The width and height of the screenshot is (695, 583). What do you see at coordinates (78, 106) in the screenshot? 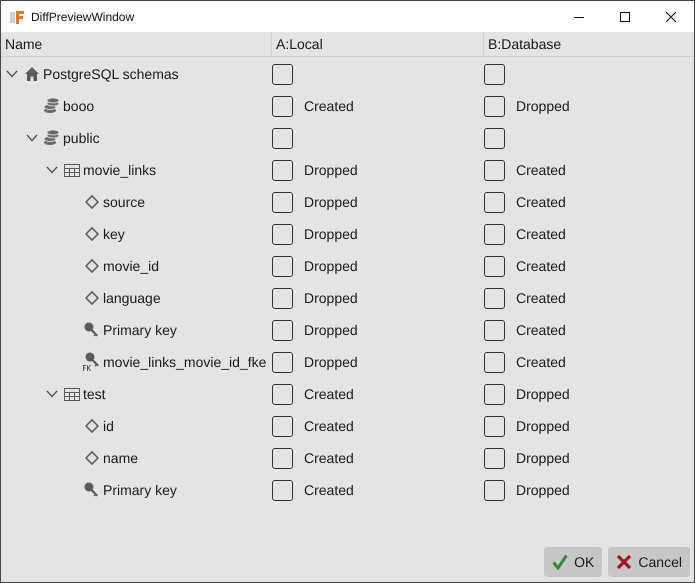
I see `tree-item-label: booo` at bounding box center [78, 106].